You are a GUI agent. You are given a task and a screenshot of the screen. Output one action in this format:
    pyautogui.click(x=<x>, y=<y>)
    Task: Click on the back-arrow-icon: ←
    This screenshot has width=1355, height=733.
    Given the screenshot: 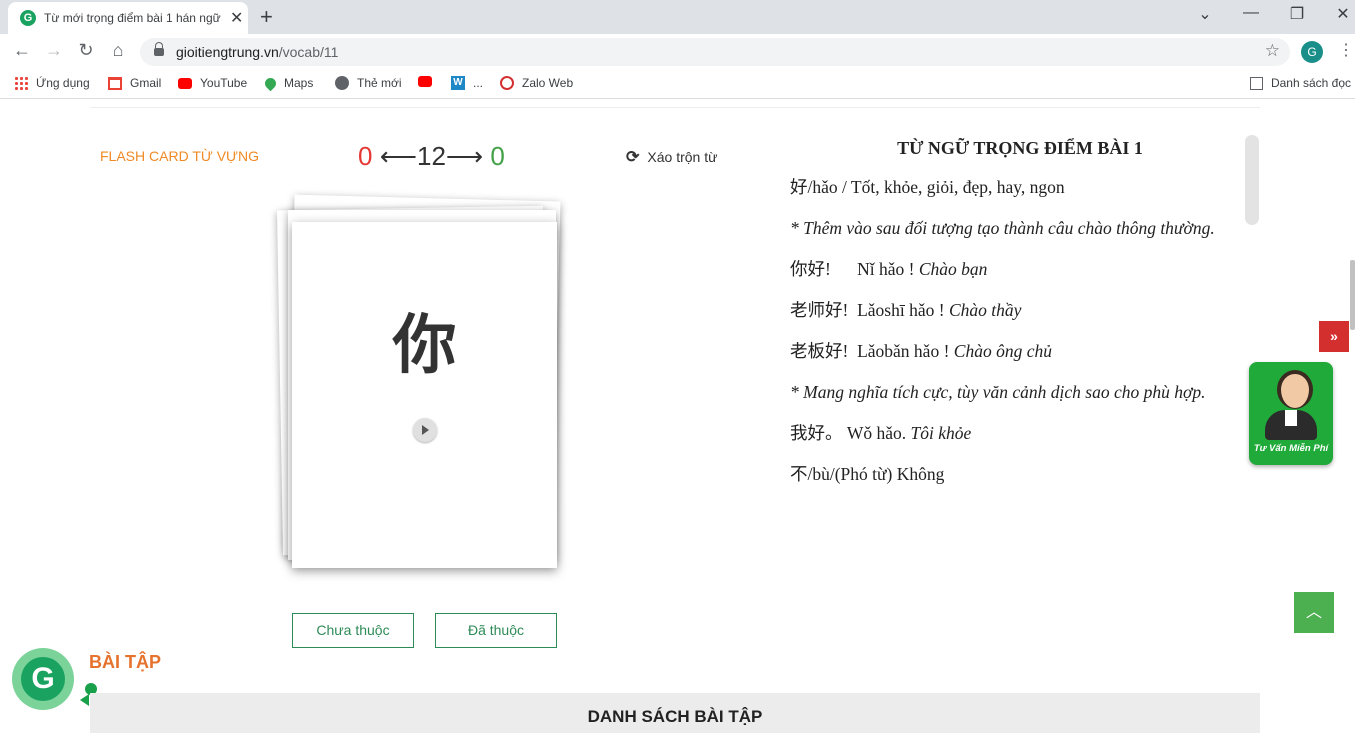 What is the action you would take?
    pyautogui.click(x=22, y=50)
    